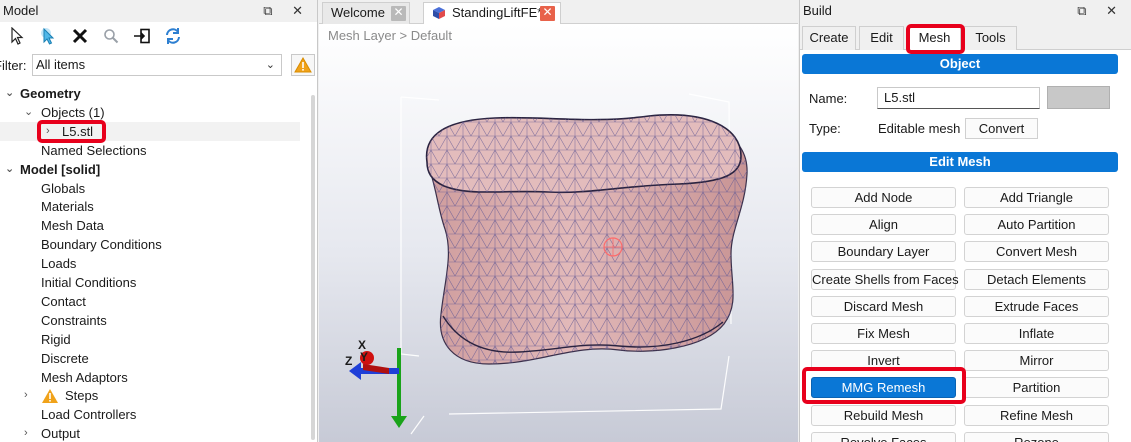 The width and height of the screenshot is (1131, 442). Describe the element at coordinates (150, 93) in the screenshot. I see `tree-item-geometry: ⌄ Geometry` at that location.